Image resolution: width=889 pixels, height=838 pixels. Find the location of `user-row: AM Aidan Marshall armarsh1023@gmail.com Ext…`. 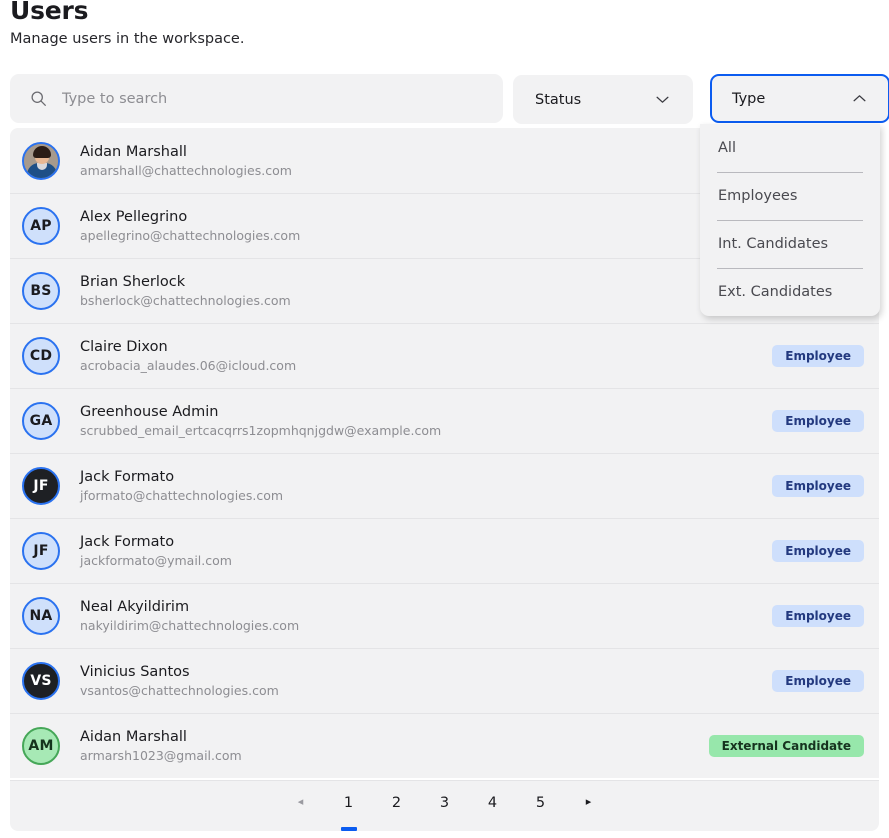

user-row: AM Aidan Marshall armarsh1023@gmail.com Ext… is located at coordinates (444, 745).